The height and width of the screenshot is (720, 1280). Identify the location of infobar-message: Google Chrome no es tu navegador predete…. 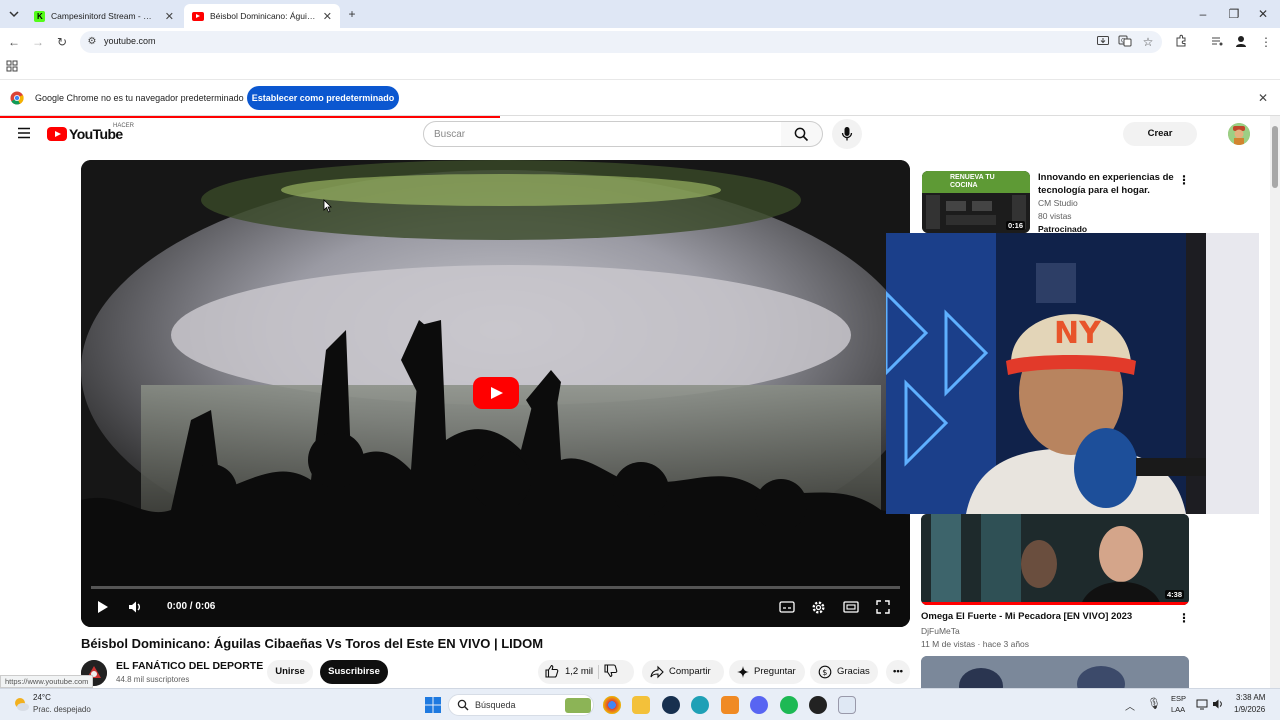
(139, 98).